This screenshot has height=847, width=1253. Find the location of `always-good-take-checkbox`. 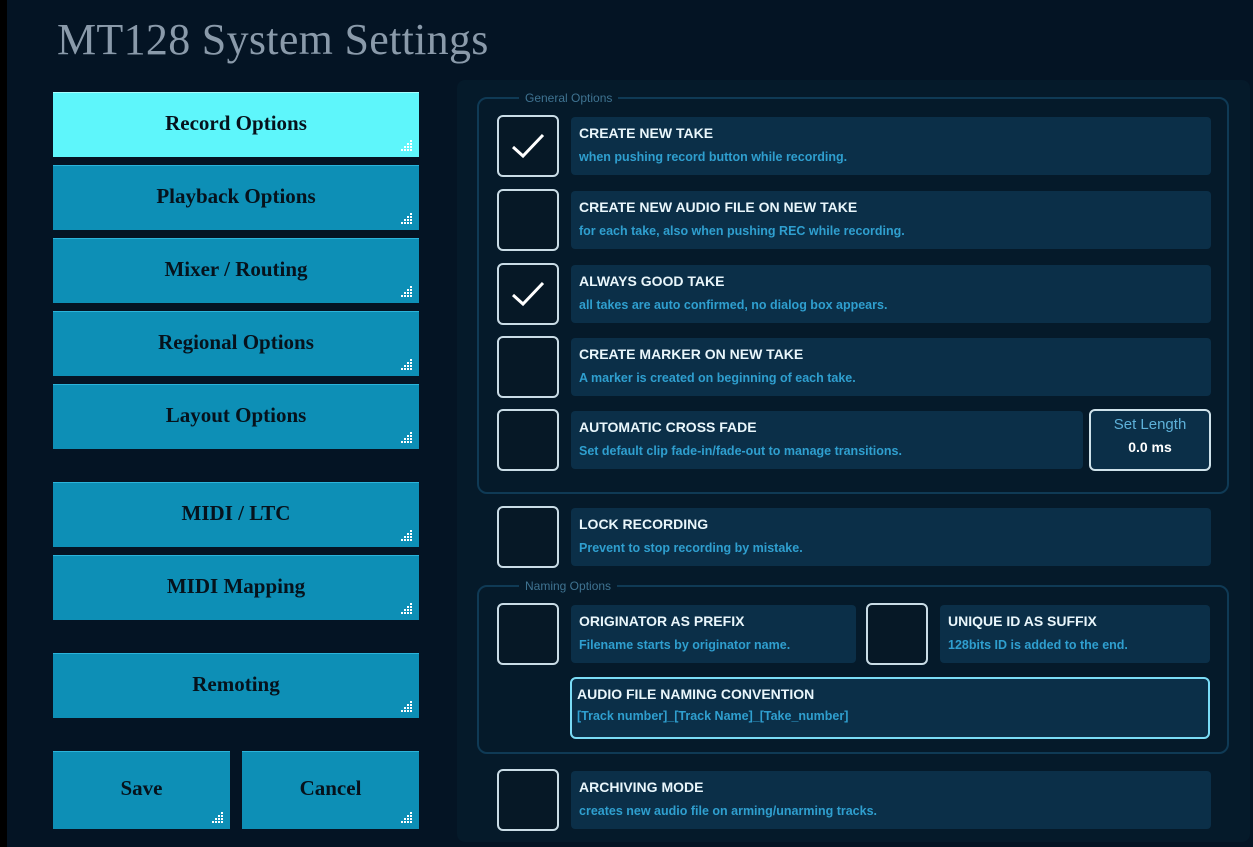

always-good-take-checkbox is located at coordinates (528, 294).